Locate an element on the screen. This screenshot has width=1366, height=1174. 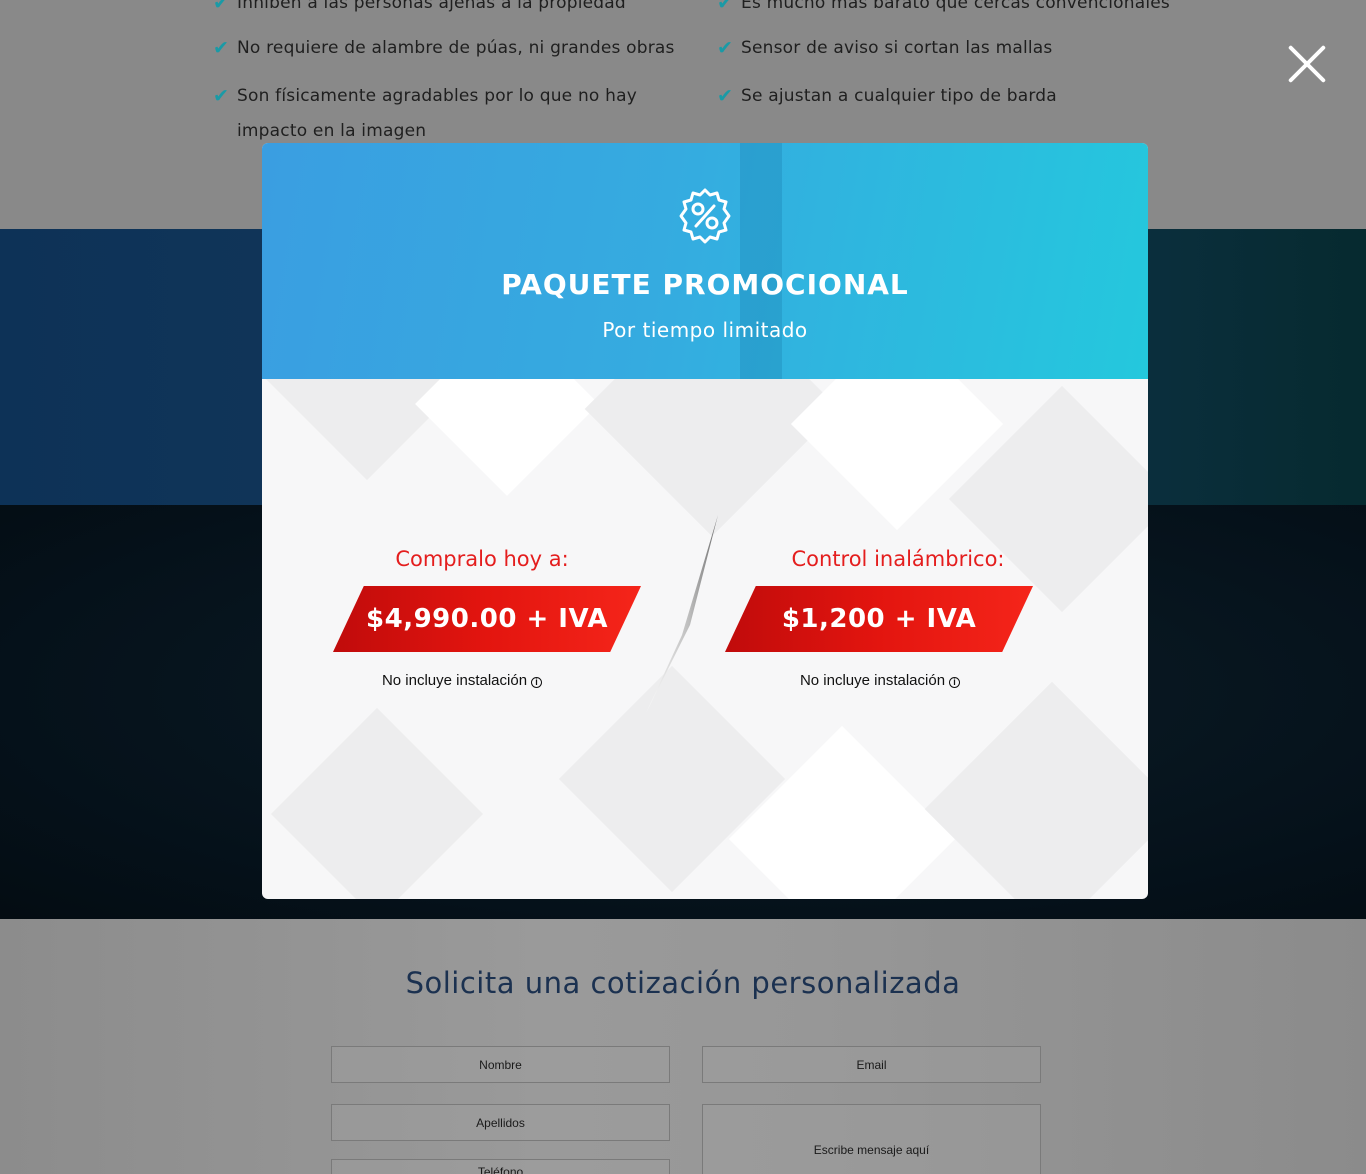
form-title: Solicita una cotización personalizada is located at coordinates (683, 983).